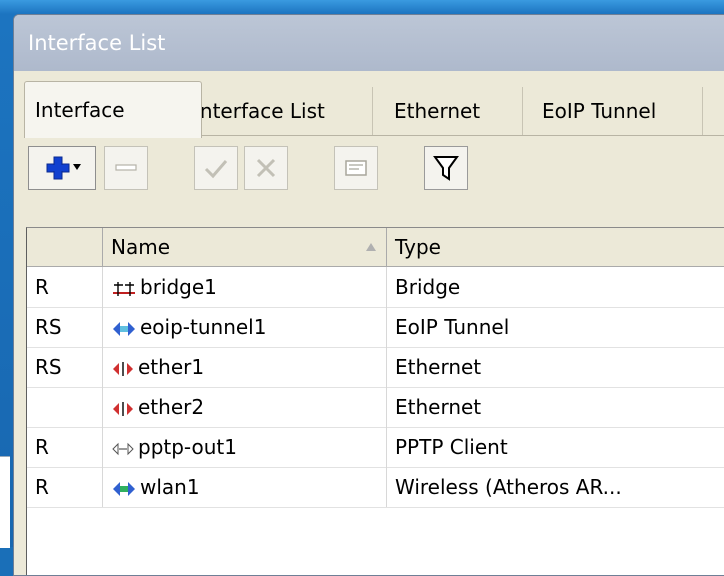 Image resolution: width=724 pixels, height=576 pixels. What do you see at coordinates (555, 287) in the screenshot?
I see `row-type: Bridge` at bounding box center [555, 287].